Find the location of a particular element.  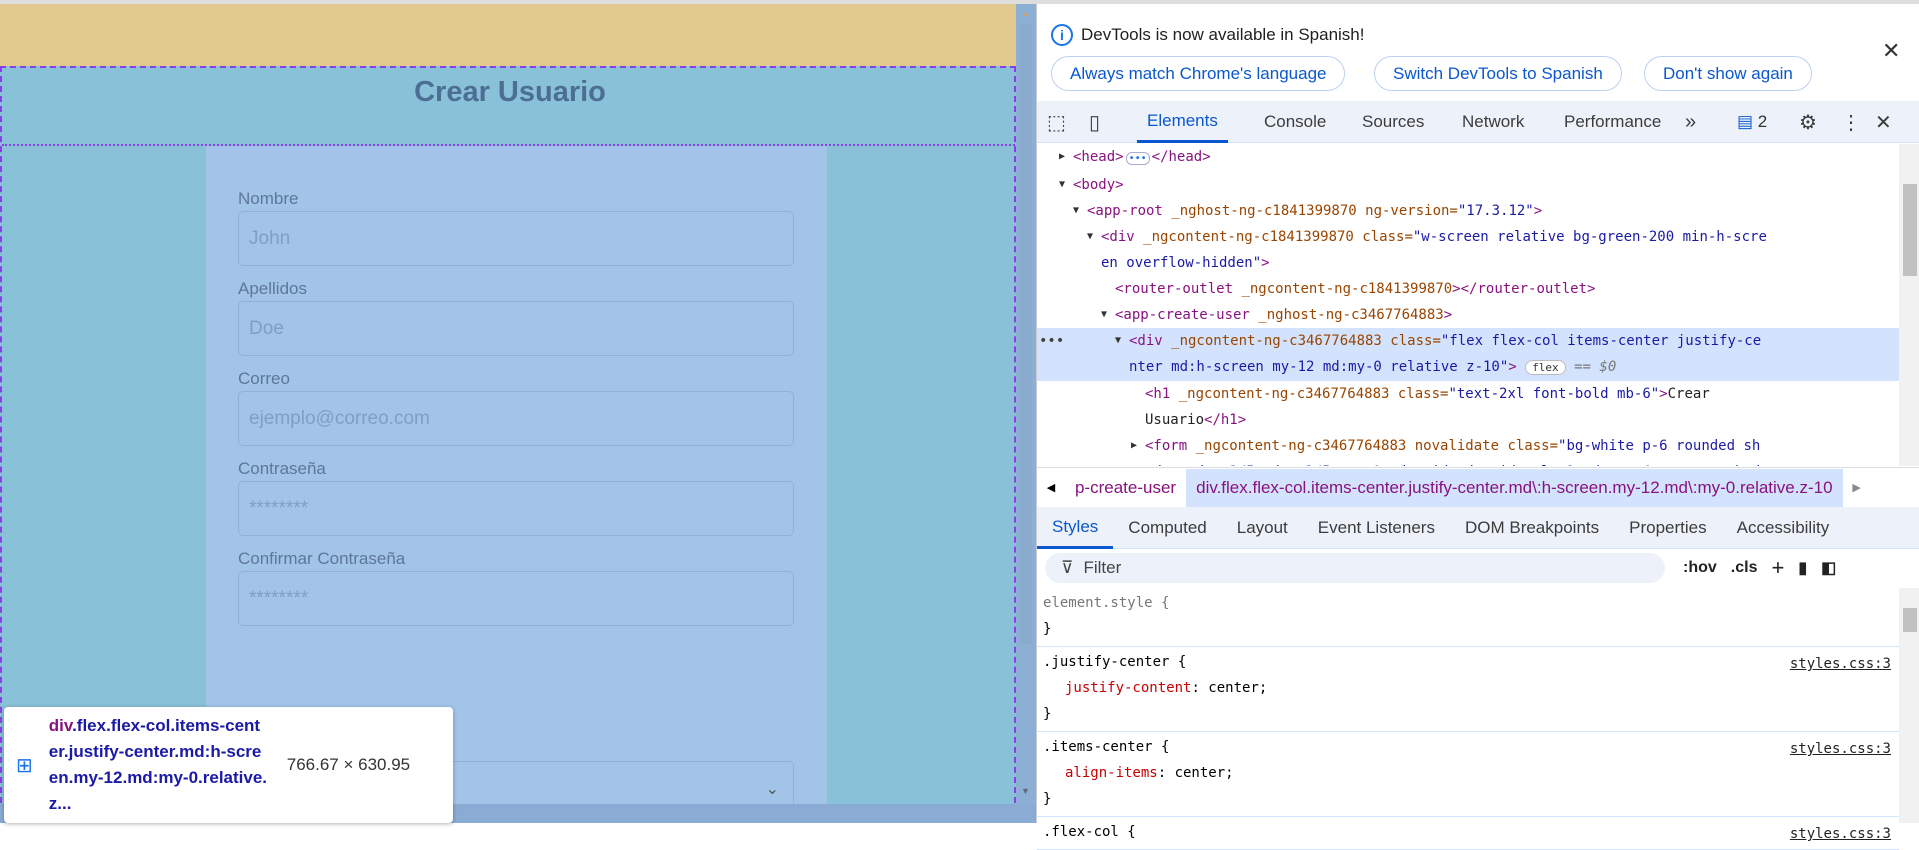

more-options-icon: ⋮ is located at coordinates (1851, 122).